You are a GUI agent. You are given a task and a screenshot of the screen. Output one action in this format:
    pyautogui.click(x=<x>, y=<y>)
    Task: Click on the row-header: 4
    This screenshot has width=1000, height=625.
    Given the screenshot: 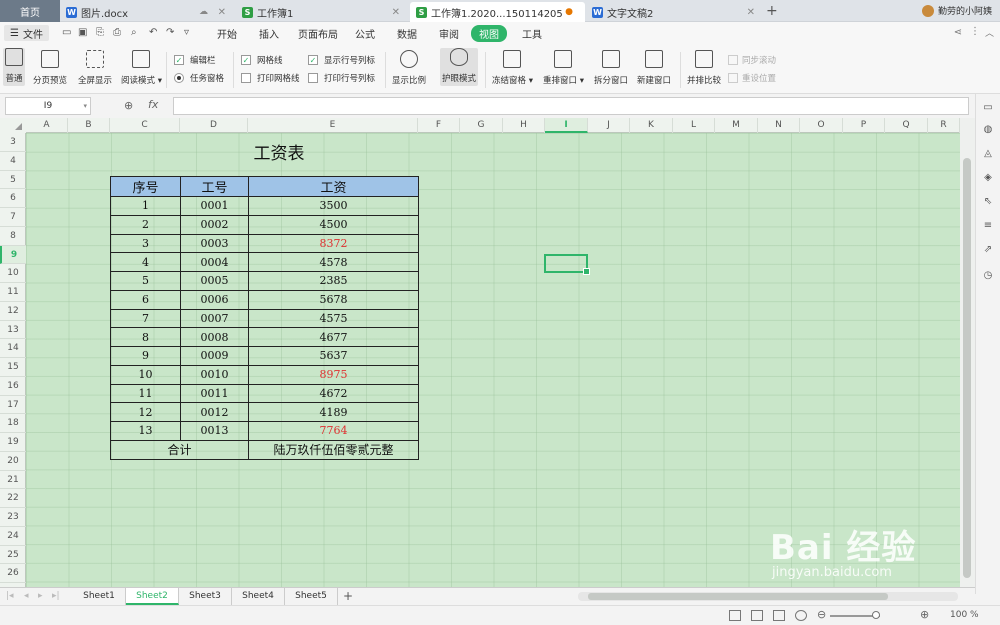 What is the action you would take?
    pyautogui.click(x=13, y=161)
    